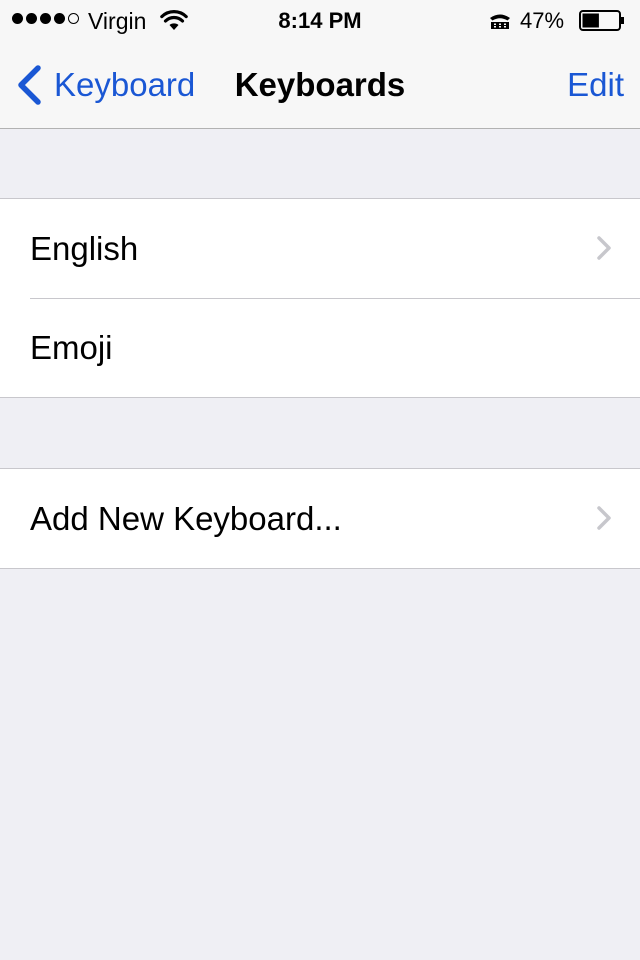 This screenshot has height=960, width=640. I want to click on navigation-bar: Keyboard Keyboards Edit, so click(320, 84).